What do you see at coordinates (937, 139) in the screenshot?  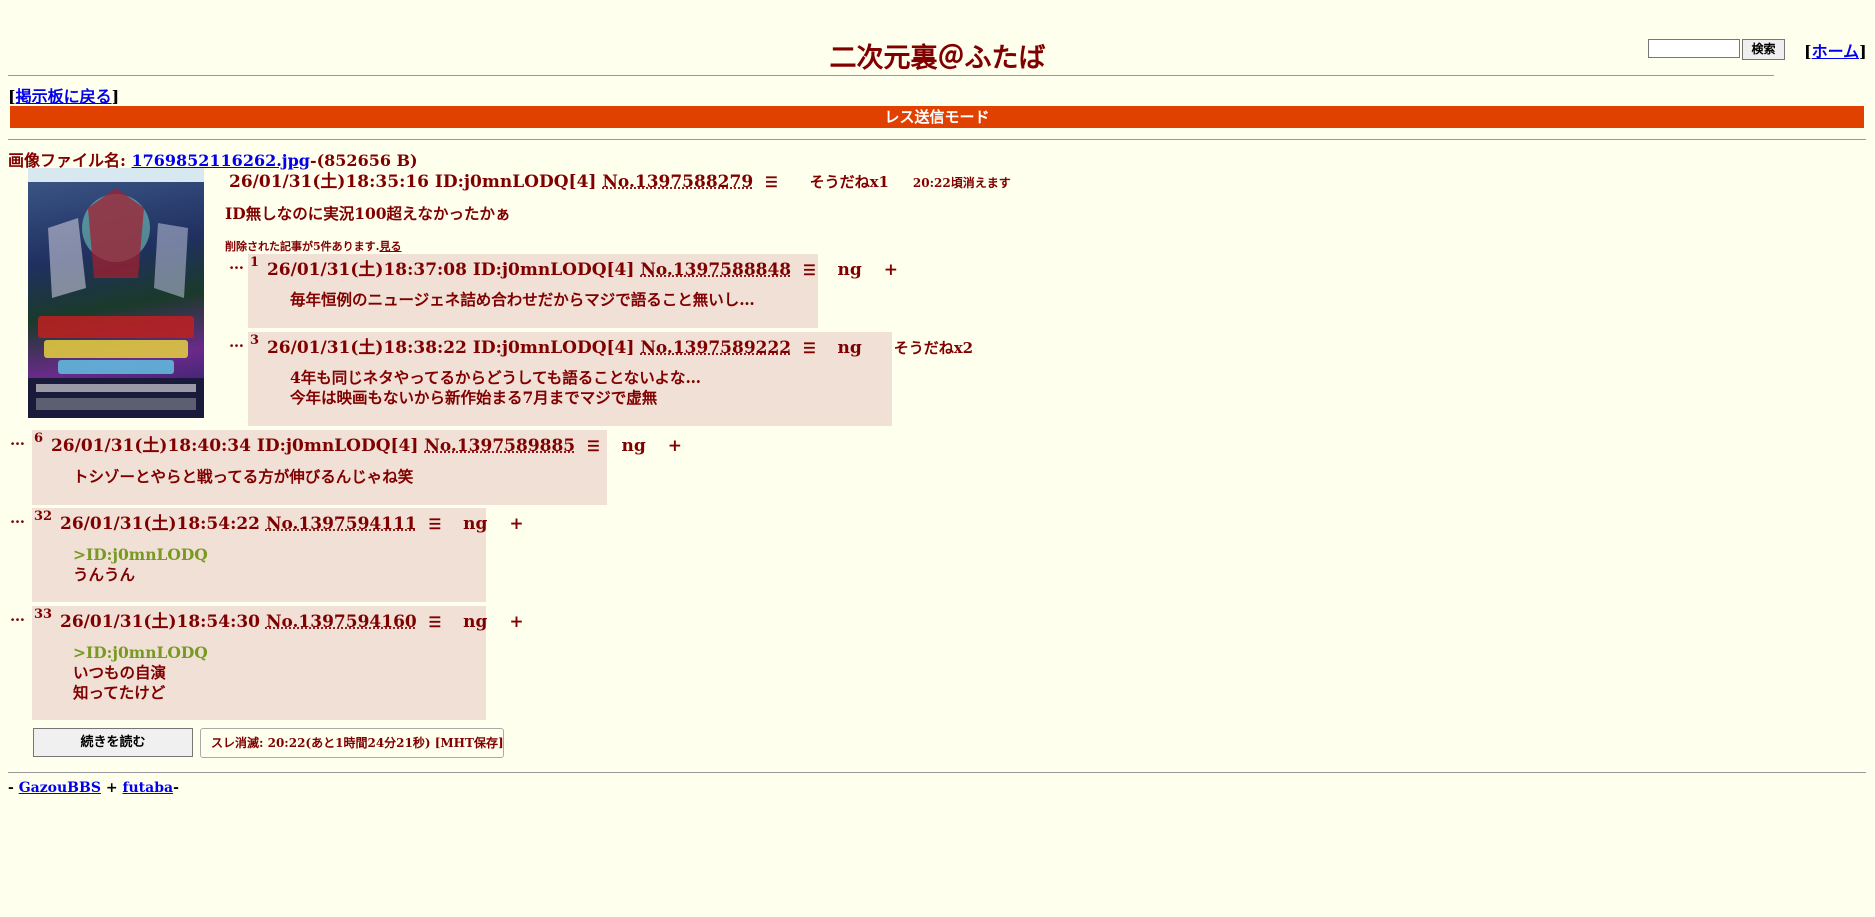 I see `divider-mid` at bounding box center [937, 139].